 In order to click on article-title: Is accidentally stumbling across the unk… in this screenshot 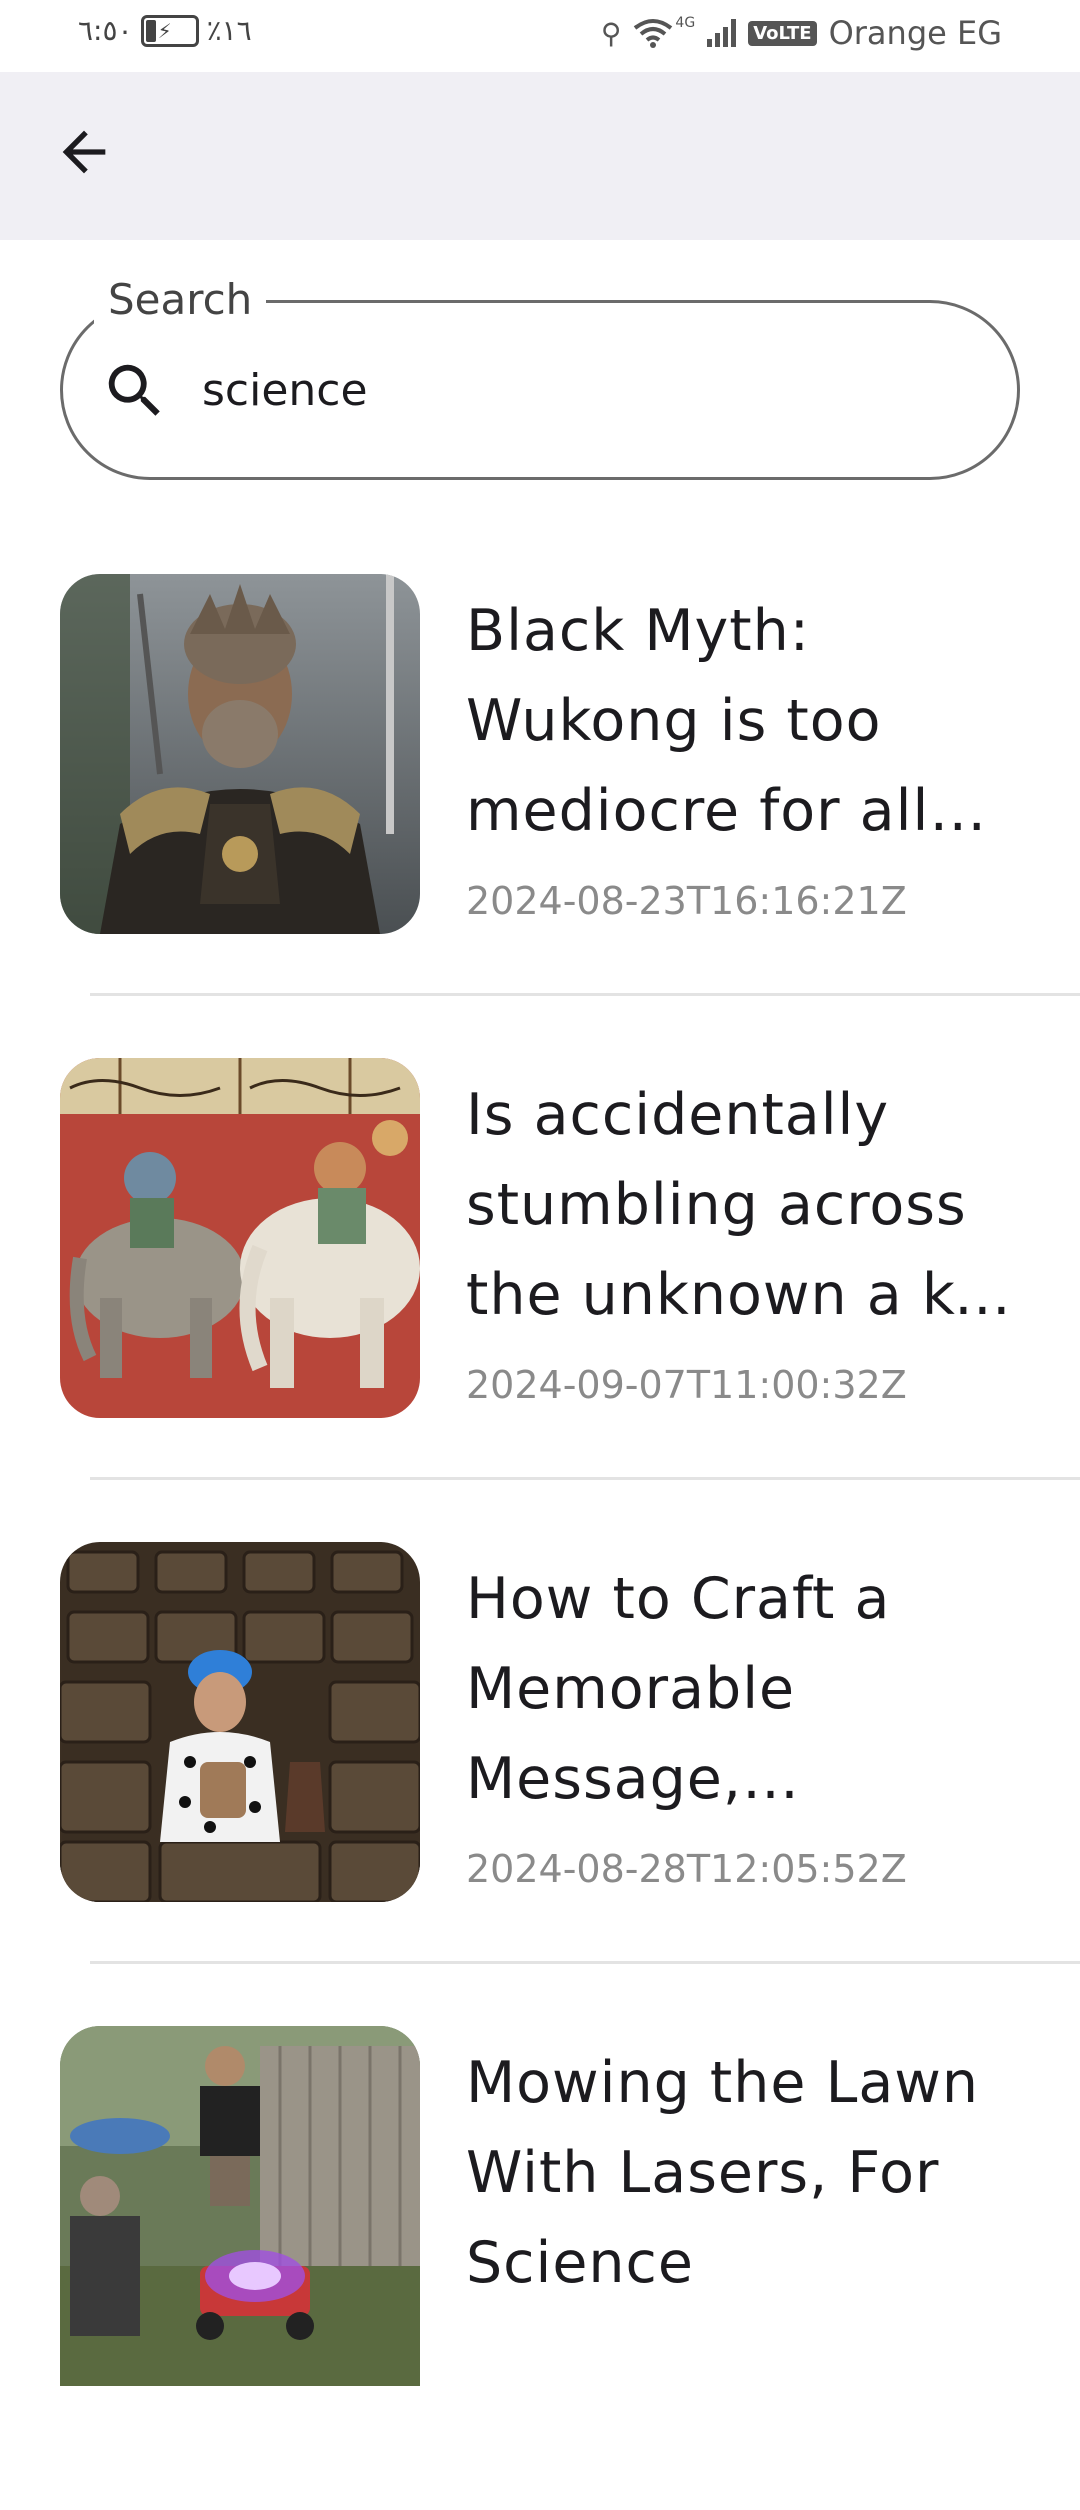, I will do `click(745, 1205)`.